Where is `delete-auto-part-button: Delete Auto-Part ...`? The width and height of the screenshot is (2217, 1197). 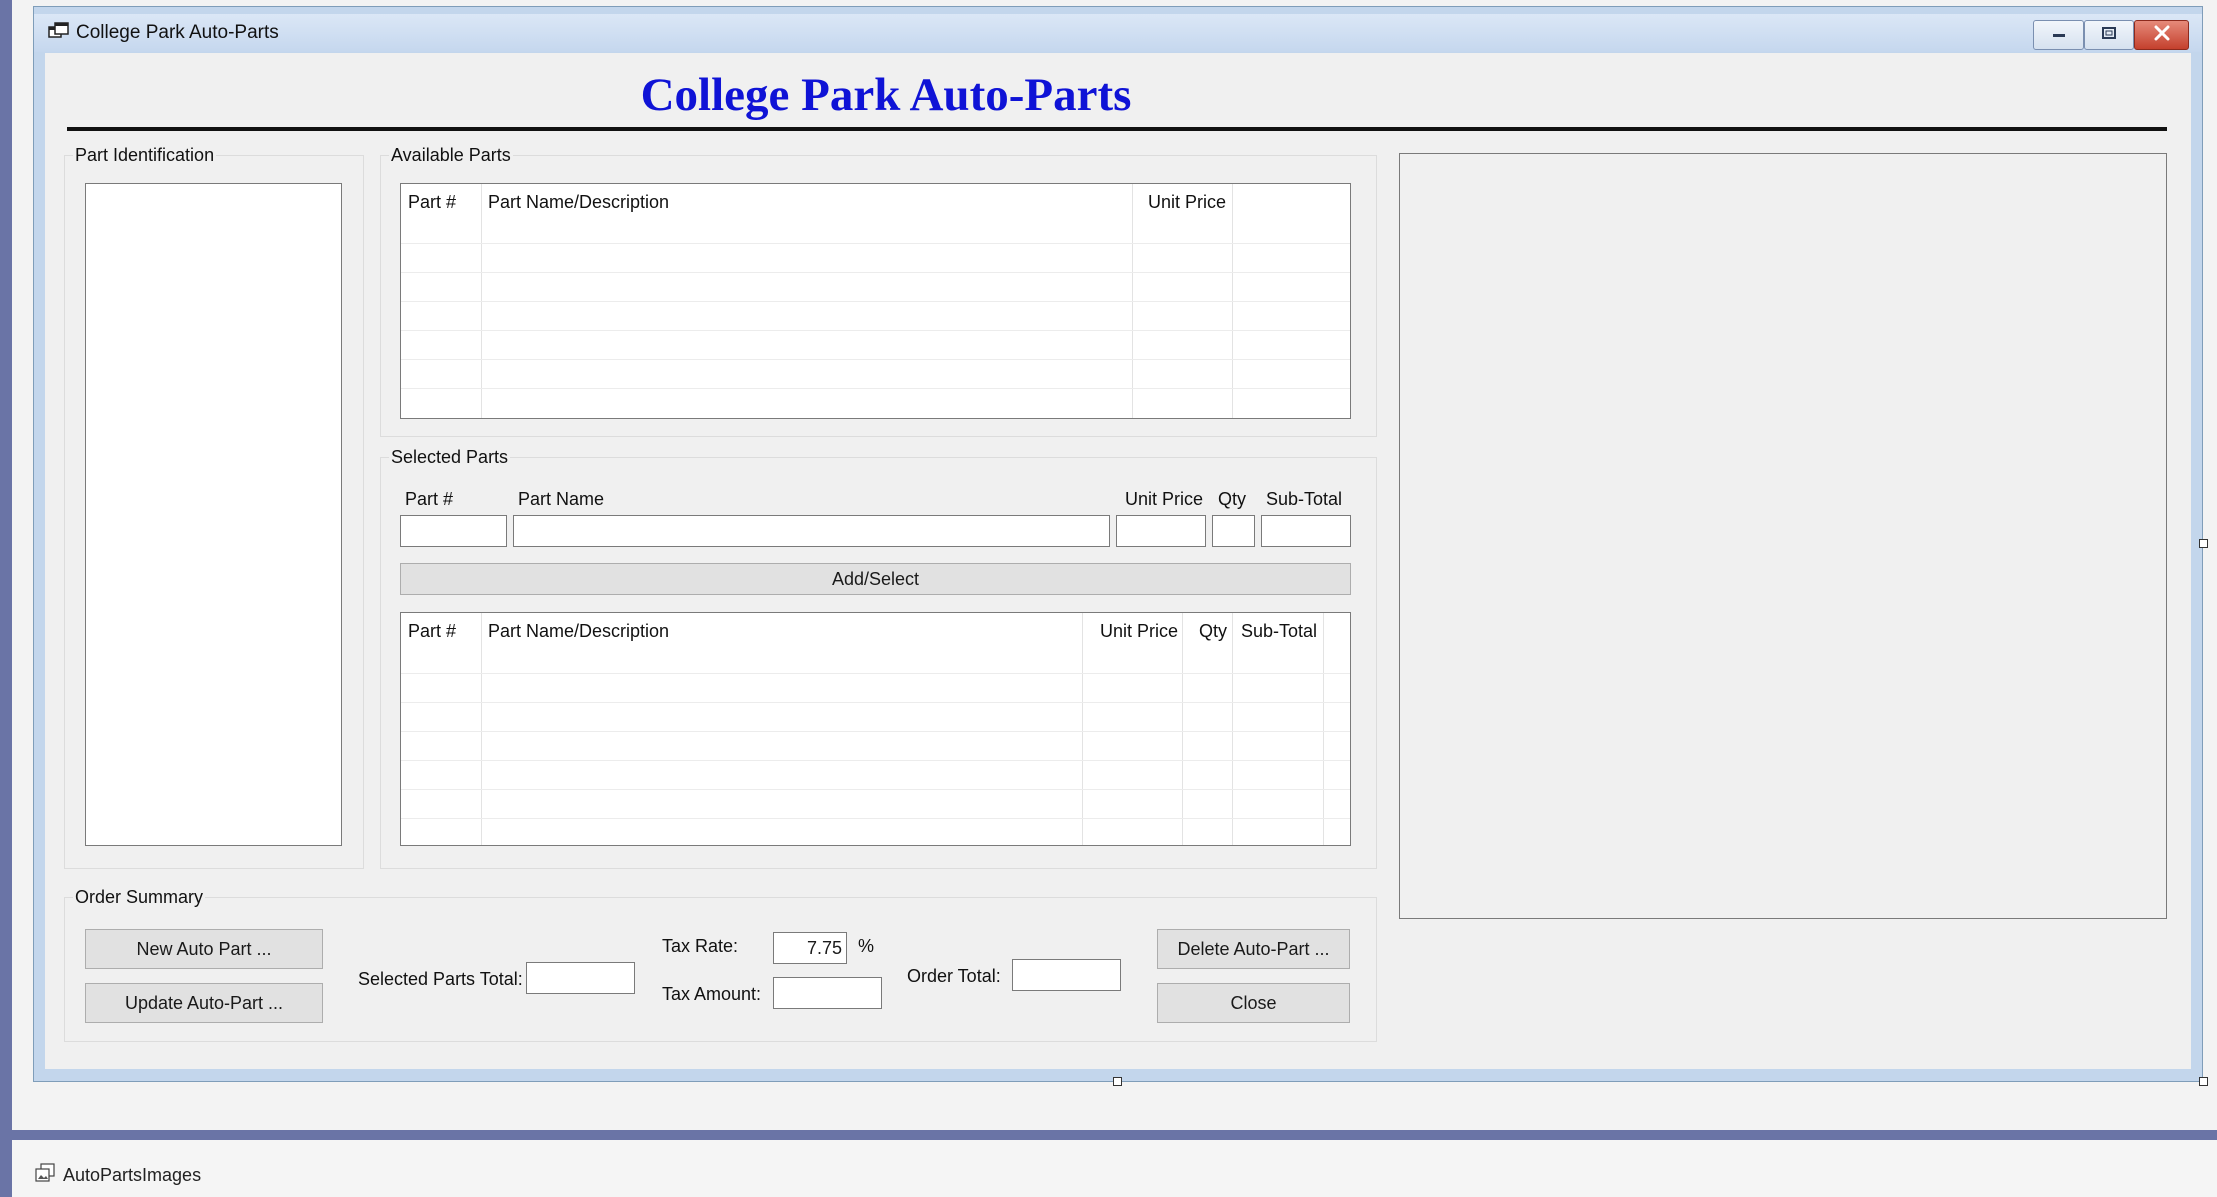
delete-auto-part-button: Delete Auto-Part ... is located at coordinates (1253, 949).